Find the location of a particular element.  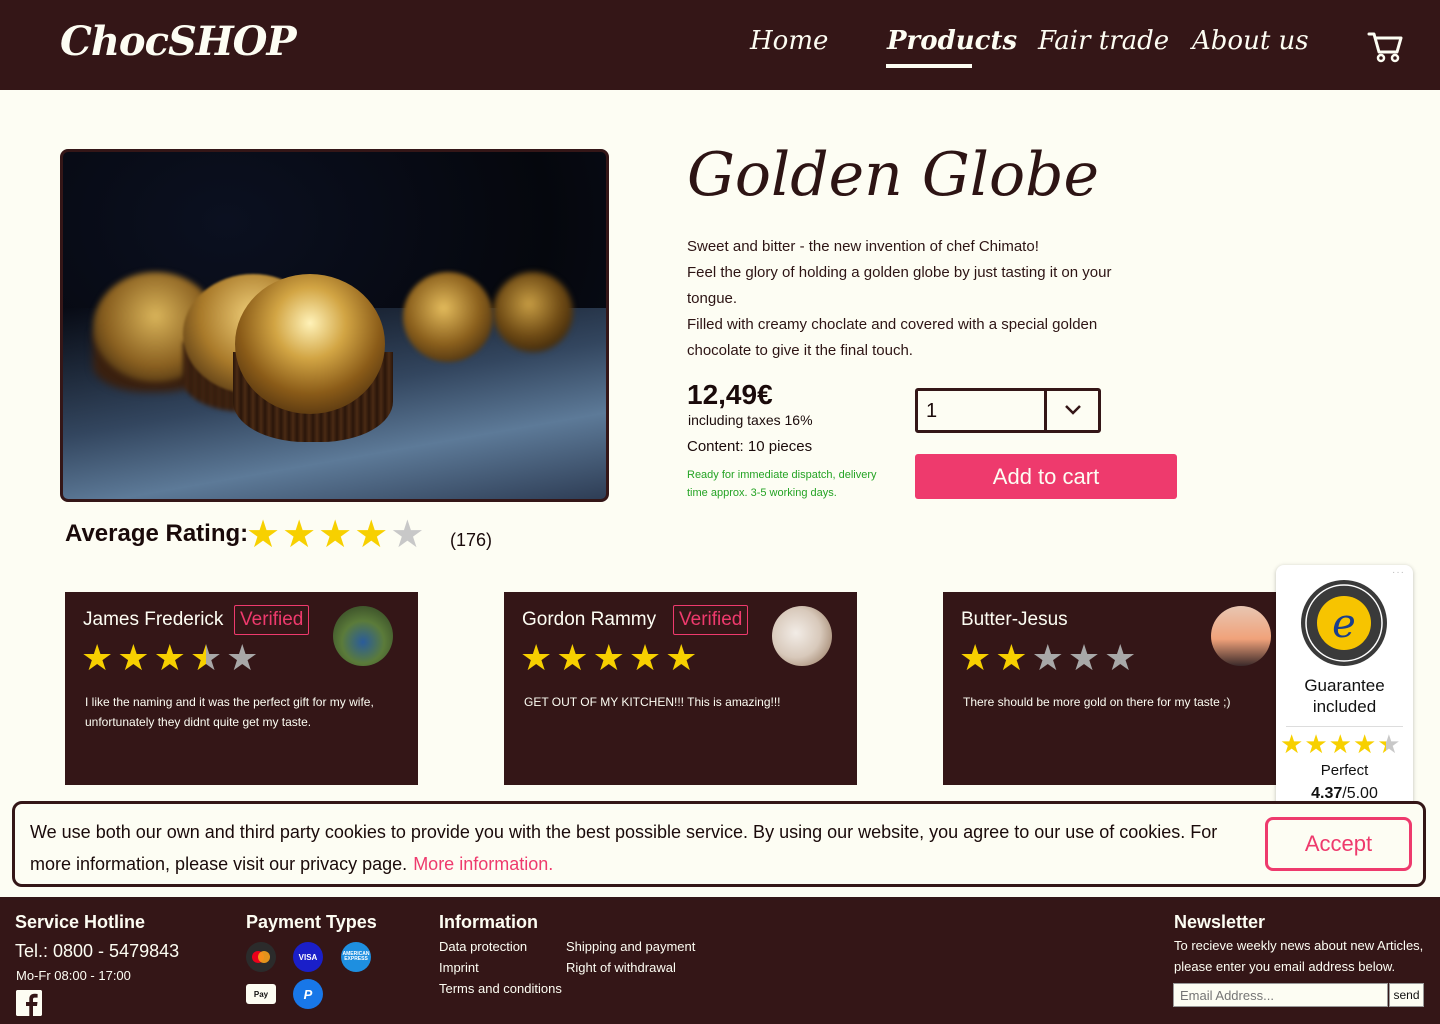

product-title: Golden Globe is located at coordinates (893, 175).